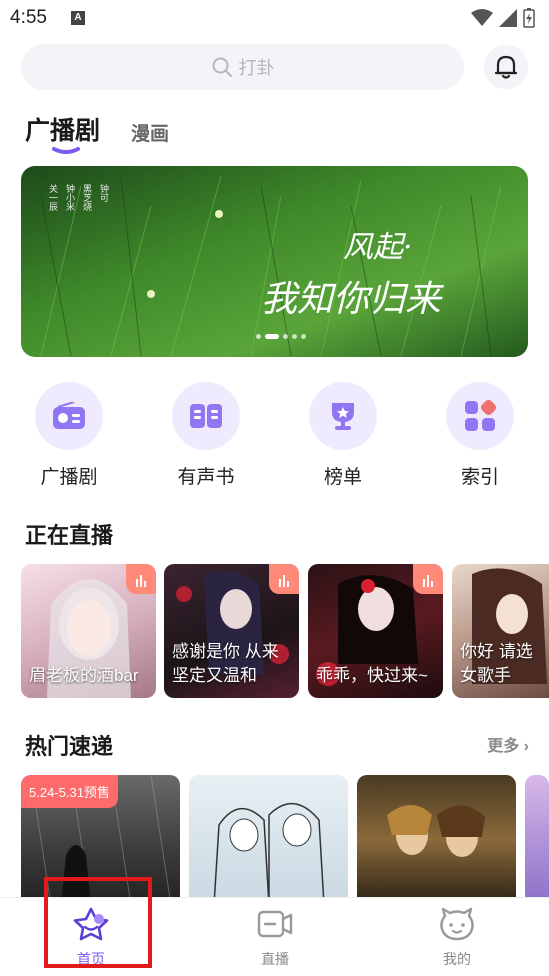  I want to click on bell-icon, so click(506, 67).